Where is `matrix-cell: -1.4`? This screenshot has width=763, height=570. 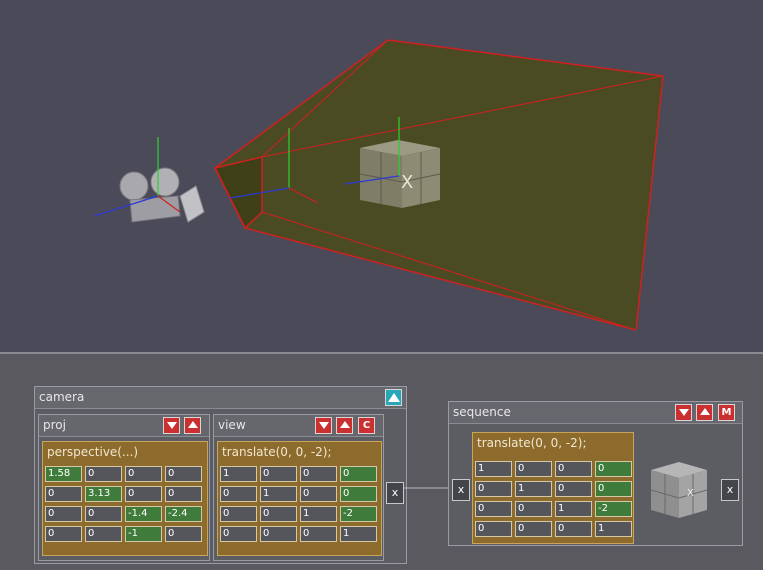
matrix-cell: -1.4 is located at coordinates (143, 514).